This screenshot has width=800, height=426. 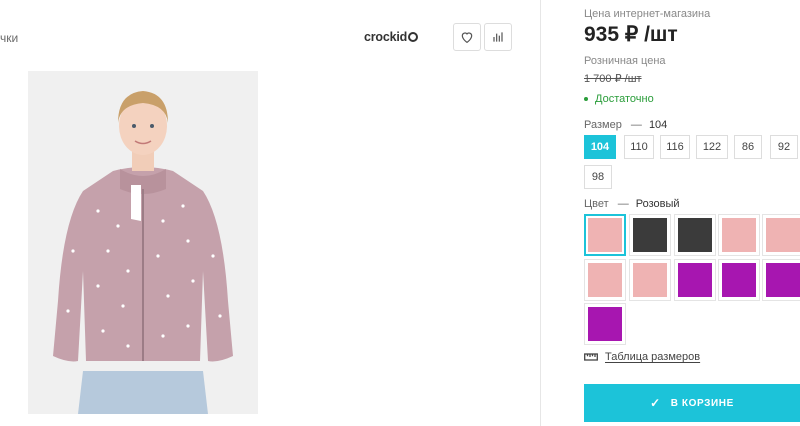 What do you see at coordinates (639, 147) in the screenshot?
I see `size-option: 110` at bounding box center [639, 147].